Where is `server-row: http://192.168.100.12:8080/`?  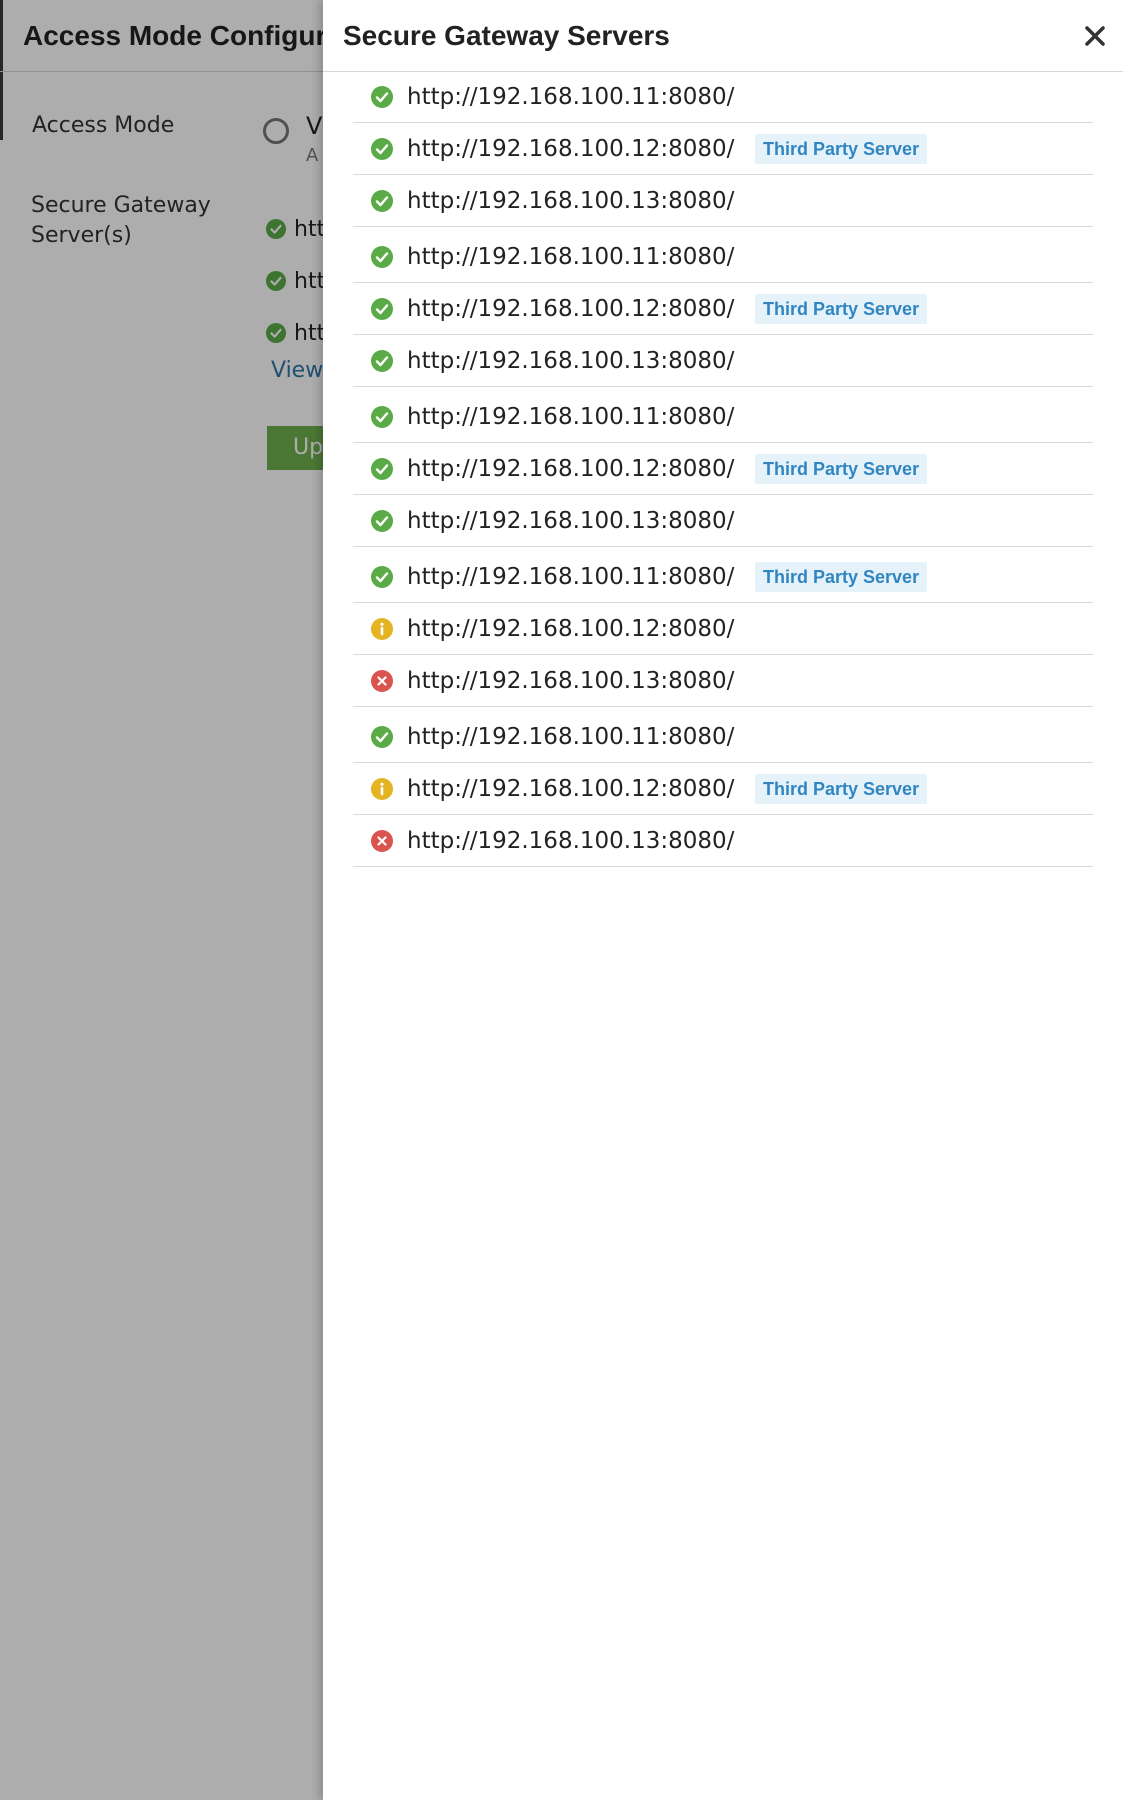 server-row: http://192.168.100.12:8080/ is located at coordinates (723, 629).